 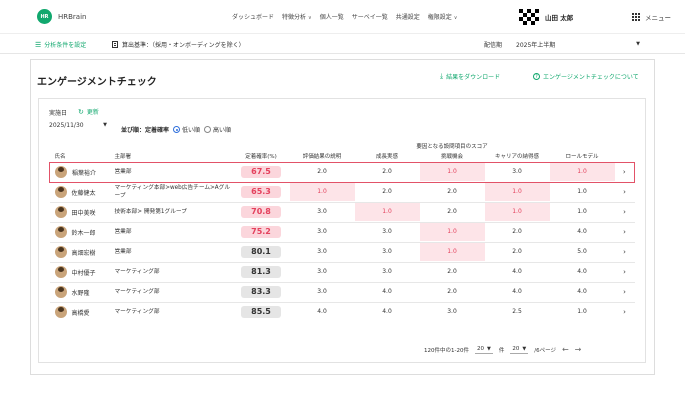 What do you see at coordinates (261, 252) in the screenshot?
I see `retention-rate-badge: 80.1` at bounding box center [261, 252].